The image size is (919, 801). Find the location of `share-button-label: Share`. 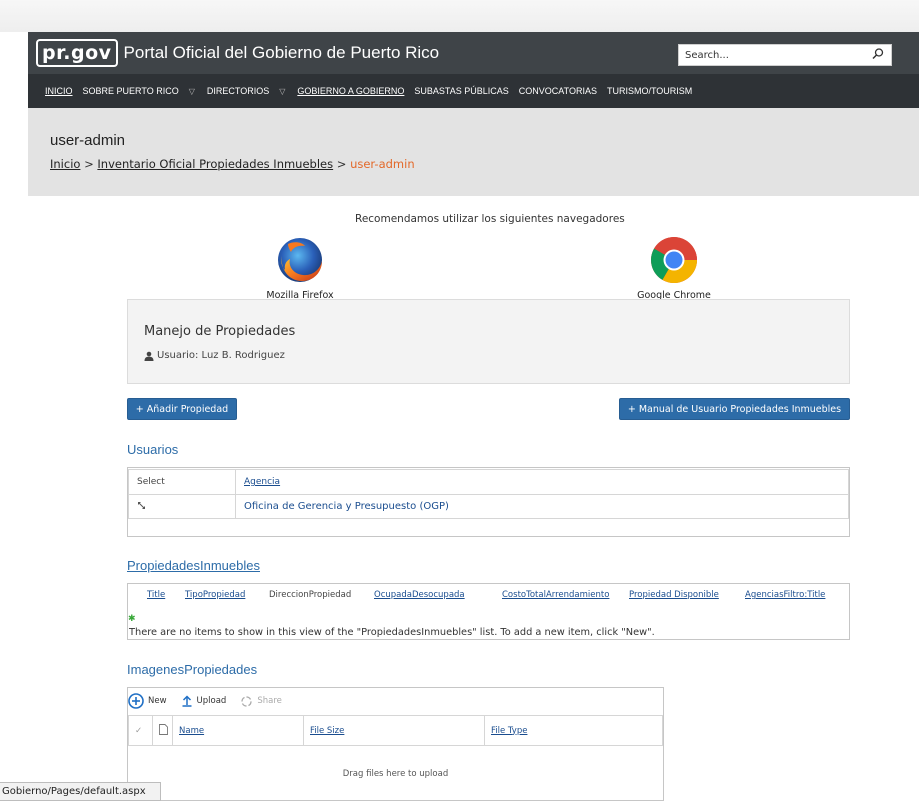

share-button-label: Share is located at coordinates (269, 701).